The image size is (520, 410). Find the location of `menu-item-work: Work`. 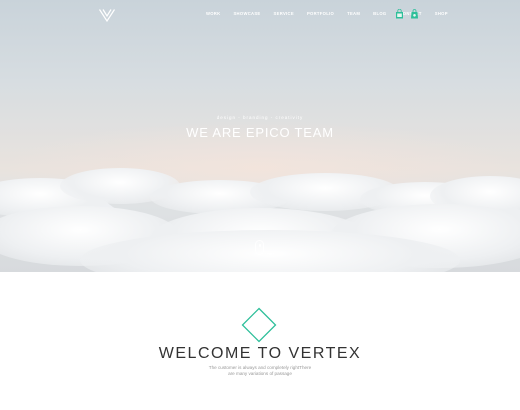

menu-item-work: Work is located at coordinates (213, 13).